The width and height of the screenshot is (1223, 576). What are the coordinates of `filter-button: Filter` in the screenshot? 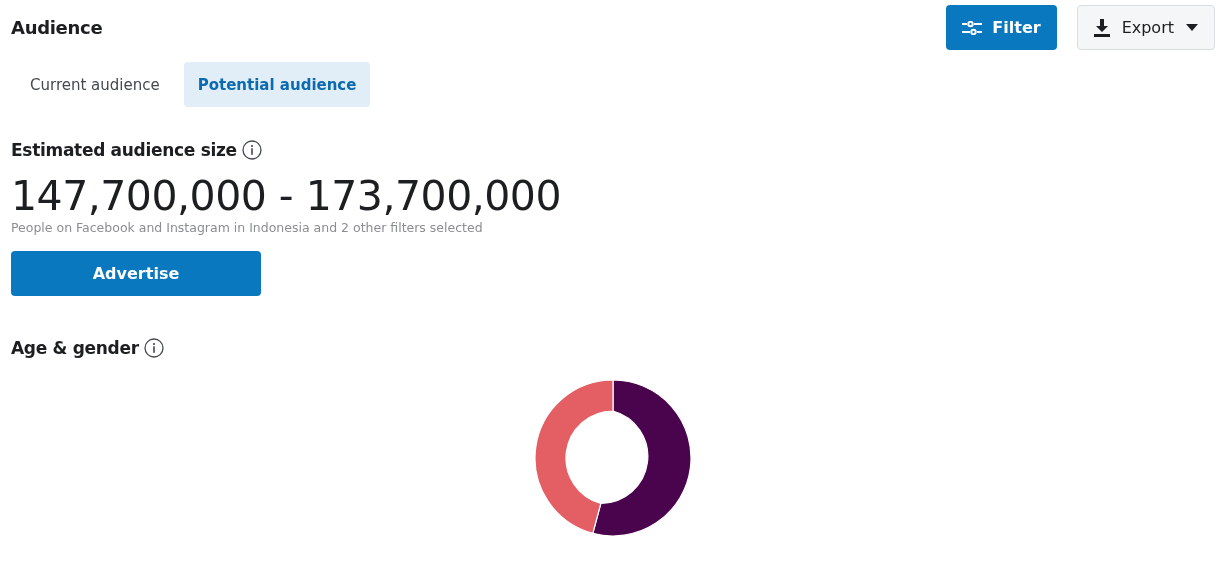 It's located at (1001, 27).